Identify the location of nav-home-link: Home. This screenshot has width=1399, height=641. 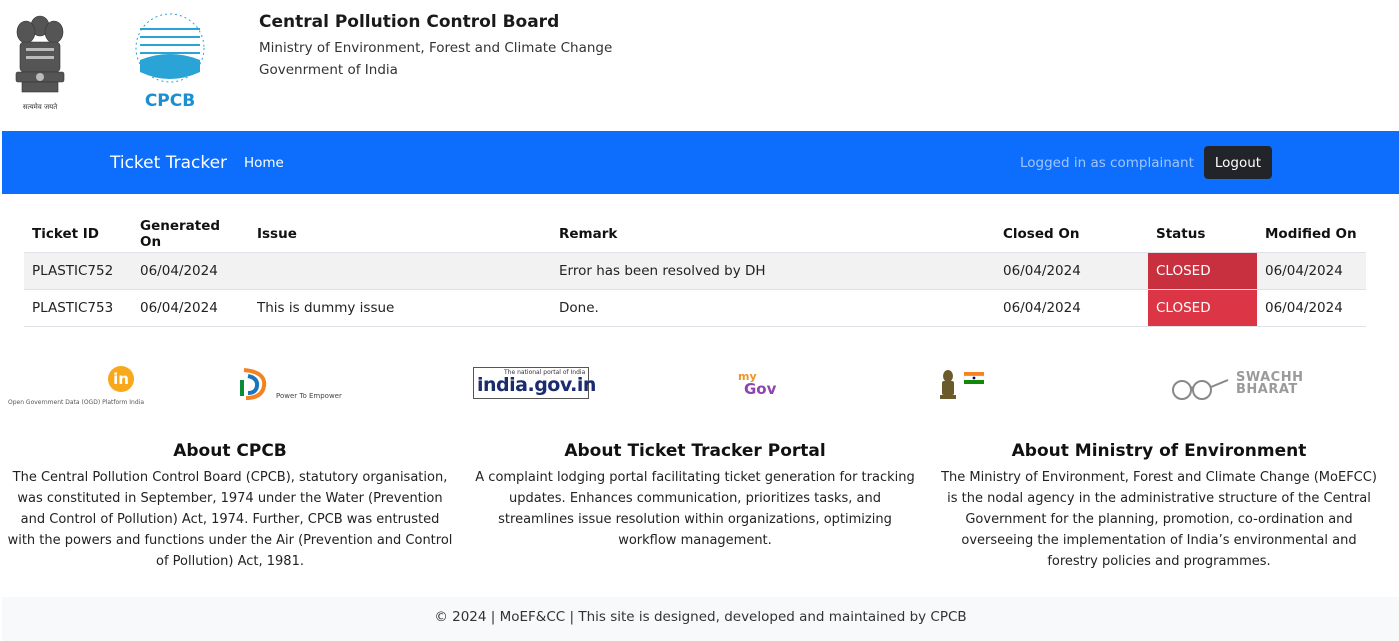
(264, 163).